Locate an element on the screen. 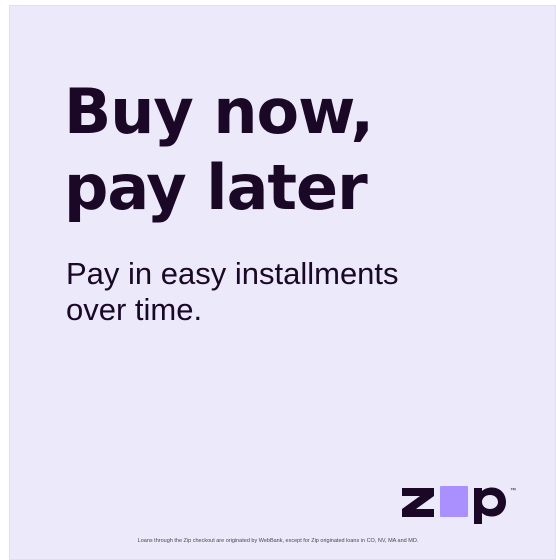 This screenshot has height=560, width=556. headline-line-2: pay later is located at coordinates (216, 187).